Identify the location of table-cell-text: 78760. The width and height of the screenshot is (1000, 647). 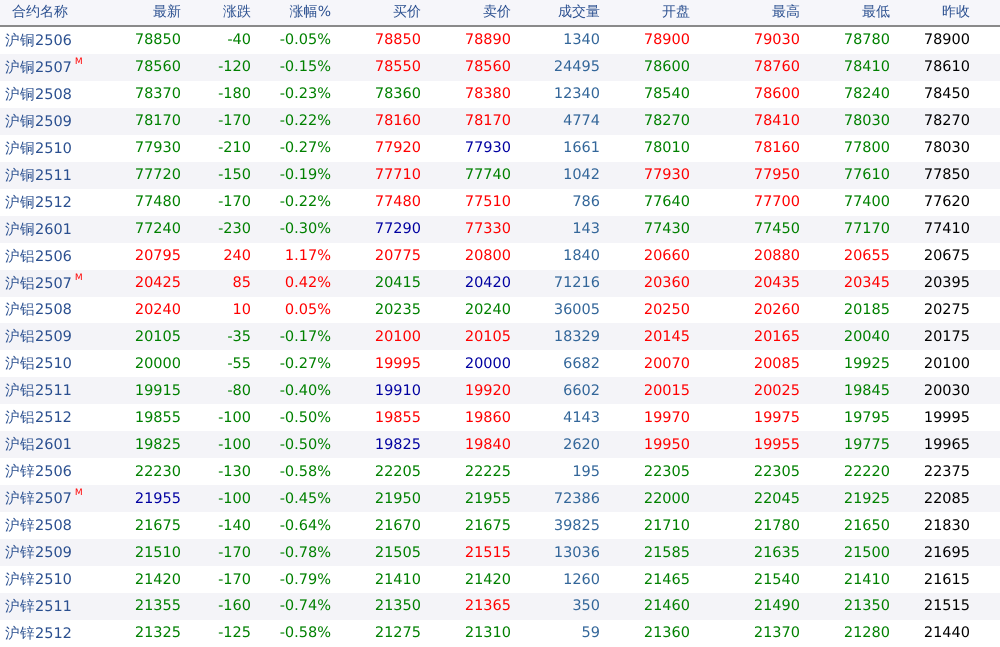
(776, 67).